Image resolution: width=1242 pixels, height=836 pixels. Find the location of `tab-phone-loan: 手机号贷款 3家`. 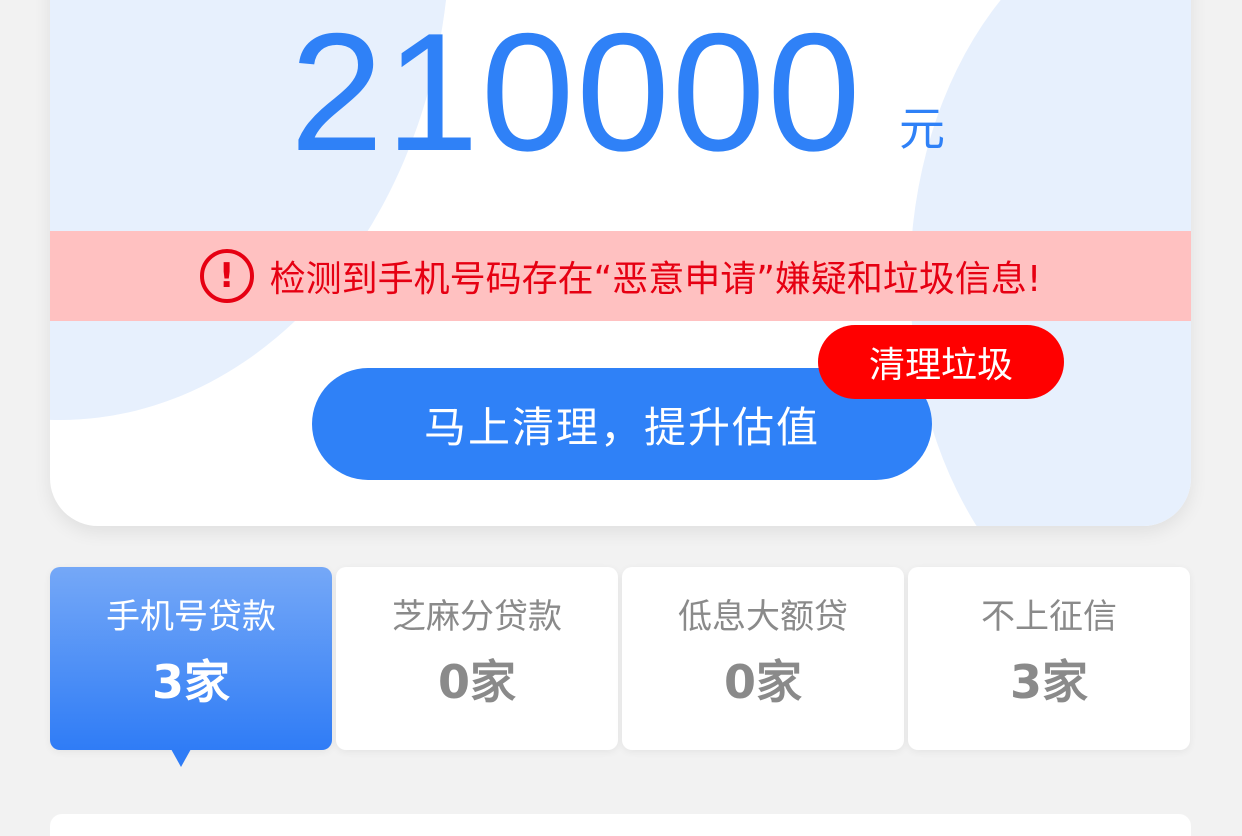

tab-phone-loan: 手机号贷款 3家 is located at coordinates (191, 658).